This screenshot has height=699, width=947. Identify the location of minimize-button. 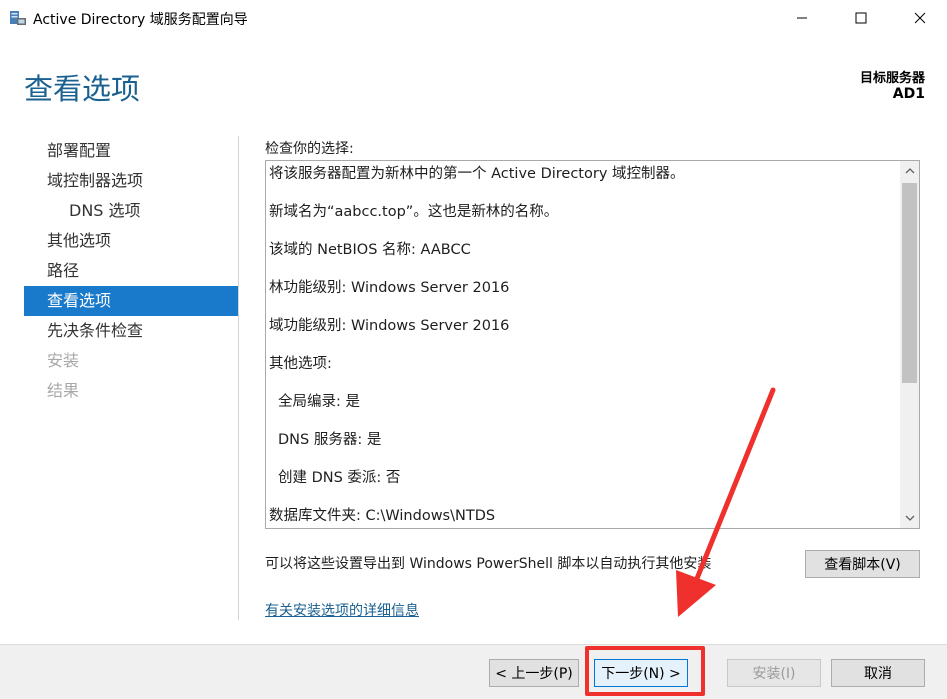
(802, 18).